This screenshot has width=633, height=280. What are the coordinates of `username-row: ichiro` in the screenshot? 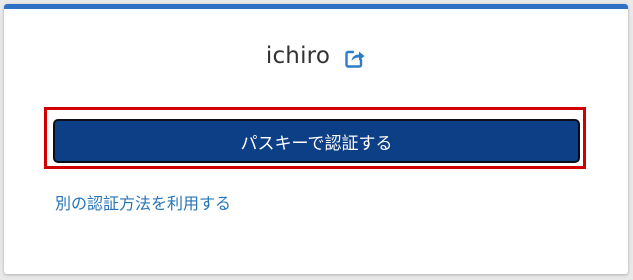 It's located at (316, 56).